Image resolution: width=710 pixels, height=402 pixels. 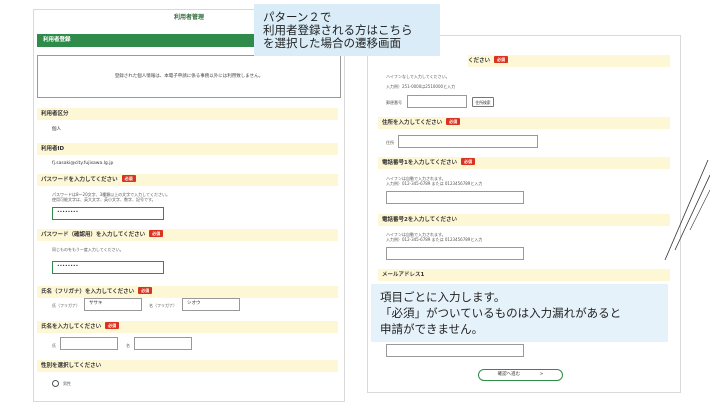 I want to click on address-search-button: 住所検索, so click(x=483, y=102).